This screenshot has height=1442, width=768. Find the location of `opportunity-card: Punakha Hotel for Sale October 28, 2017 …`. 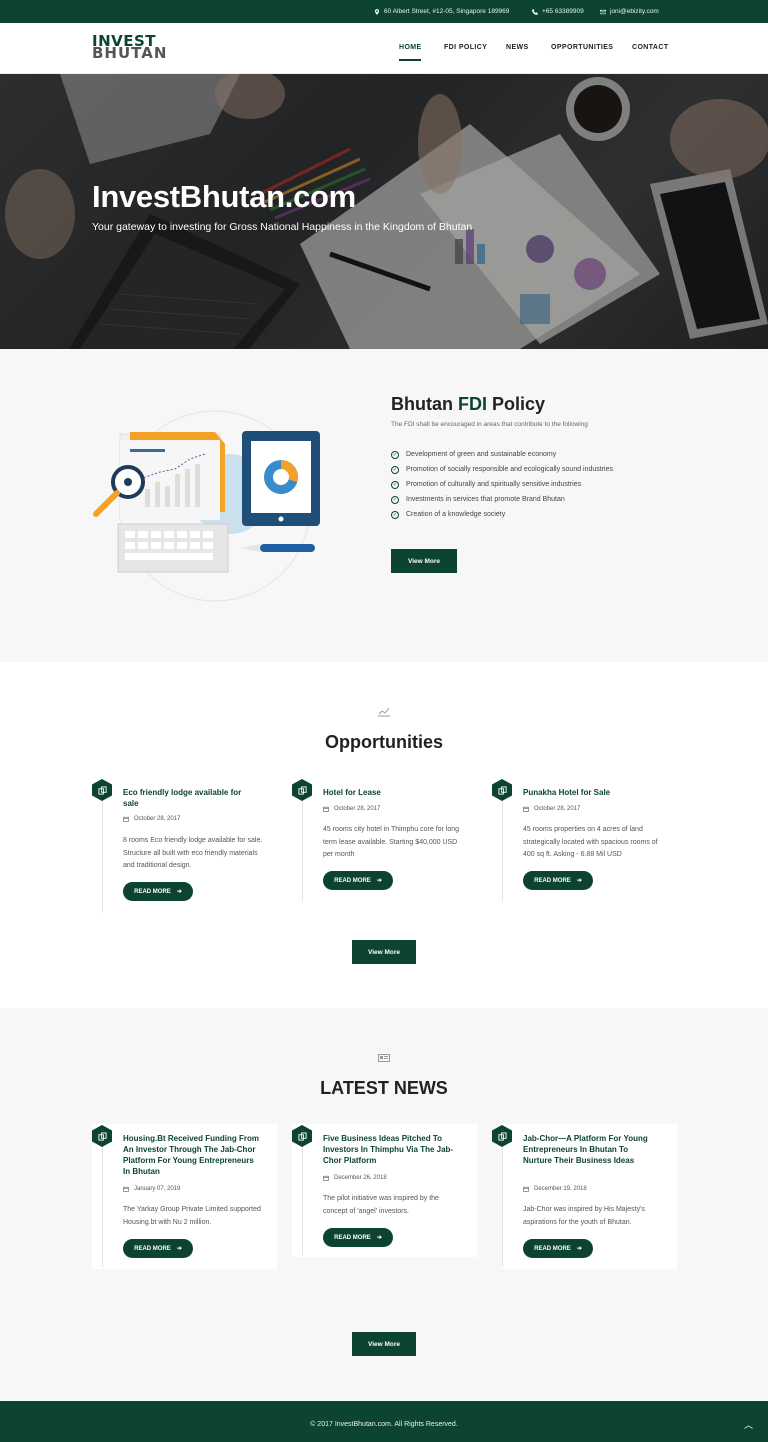

opportunity-card: Punakha Hotel for Sale October 28, 2017 … is located at coordinates (582, 846).